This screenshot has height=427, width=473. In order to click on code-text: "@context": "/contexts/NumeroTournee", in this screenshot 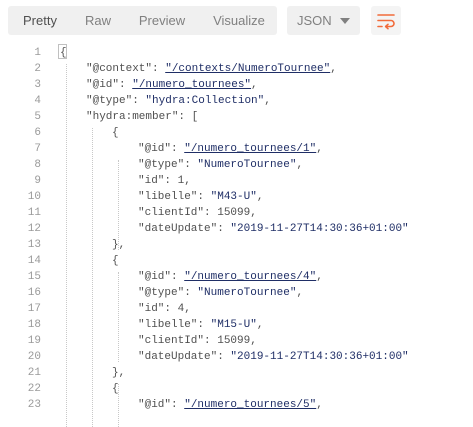, I will do `click(211, 69)`.